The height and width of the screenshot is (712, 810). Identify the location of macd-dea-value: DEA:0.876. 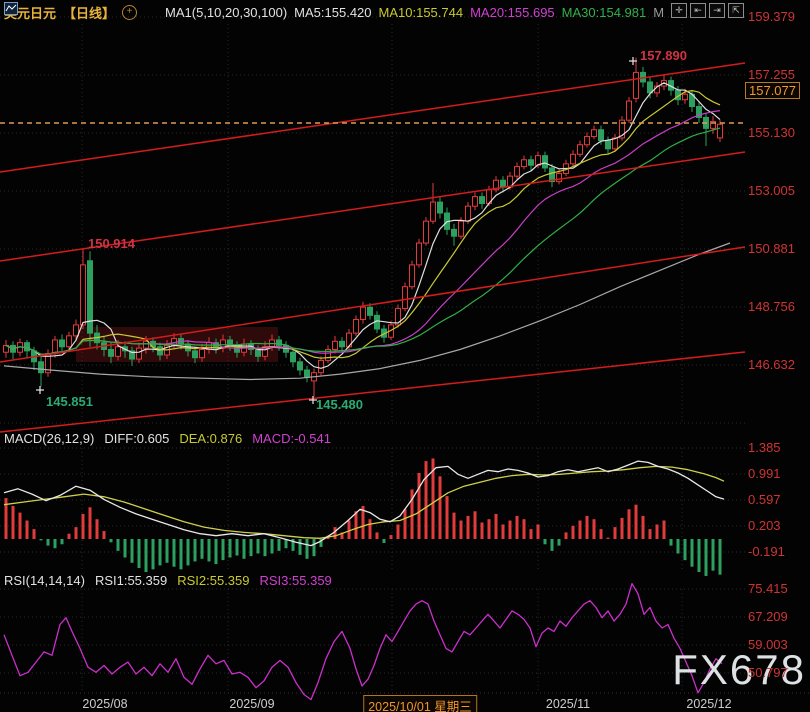
(211, 438).